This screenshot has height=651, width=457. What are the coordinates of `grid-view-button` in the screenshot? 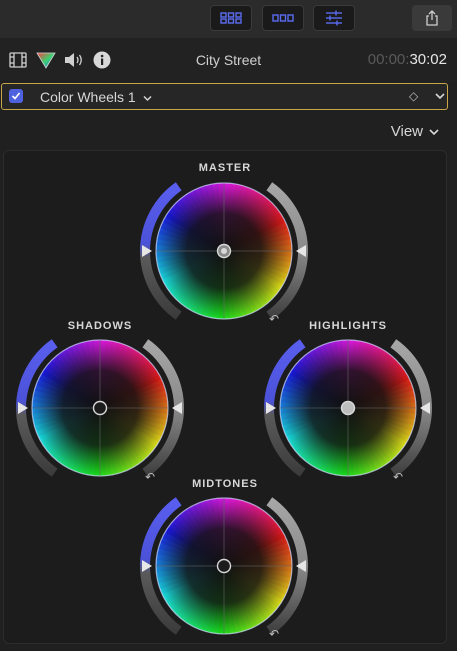 It's located at (231, 18).